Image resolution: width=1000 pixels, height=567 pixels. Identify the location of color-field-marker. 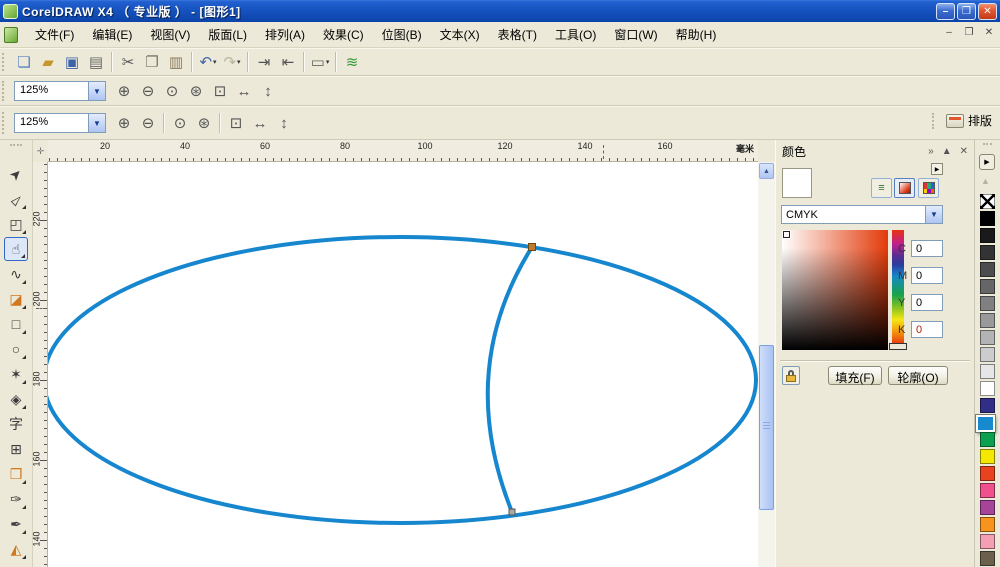
(786, 234).